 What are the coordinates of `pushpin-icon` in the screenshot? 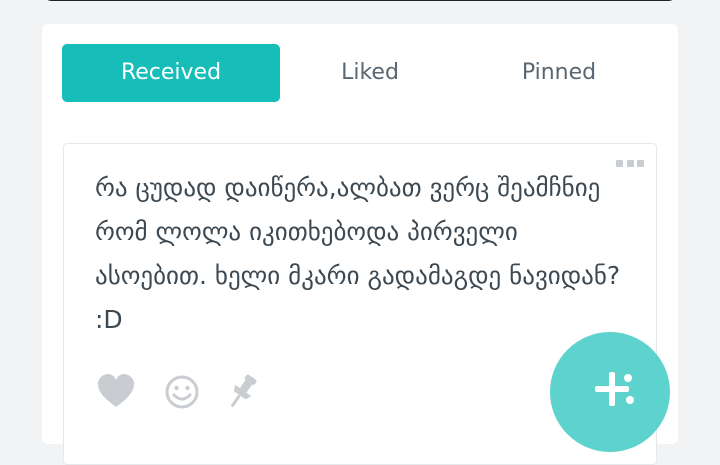 It's located at (244, 391).